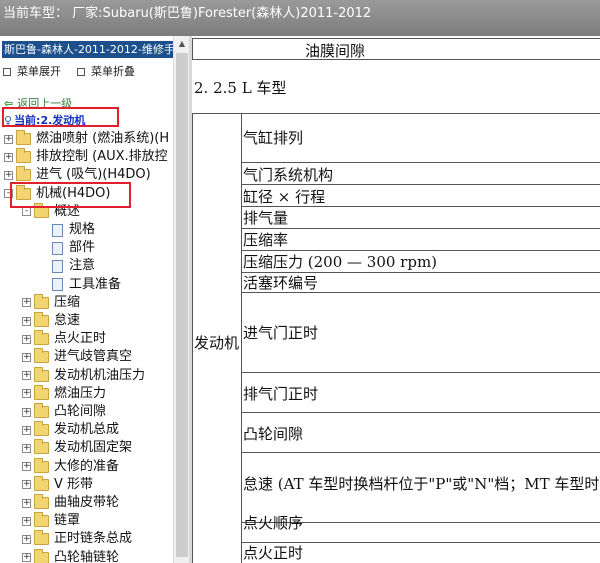 The image size is (600, 563). I want to click on tree-item: + 发动机总成, so click(70, 430).